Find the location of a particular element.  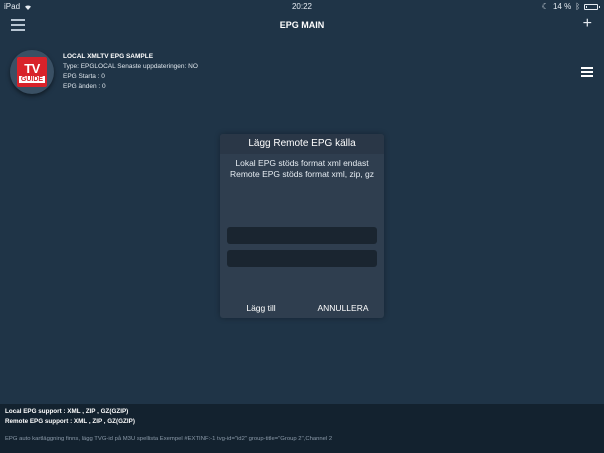

logo-text-tv: TV is located at coordinates (32, 68).